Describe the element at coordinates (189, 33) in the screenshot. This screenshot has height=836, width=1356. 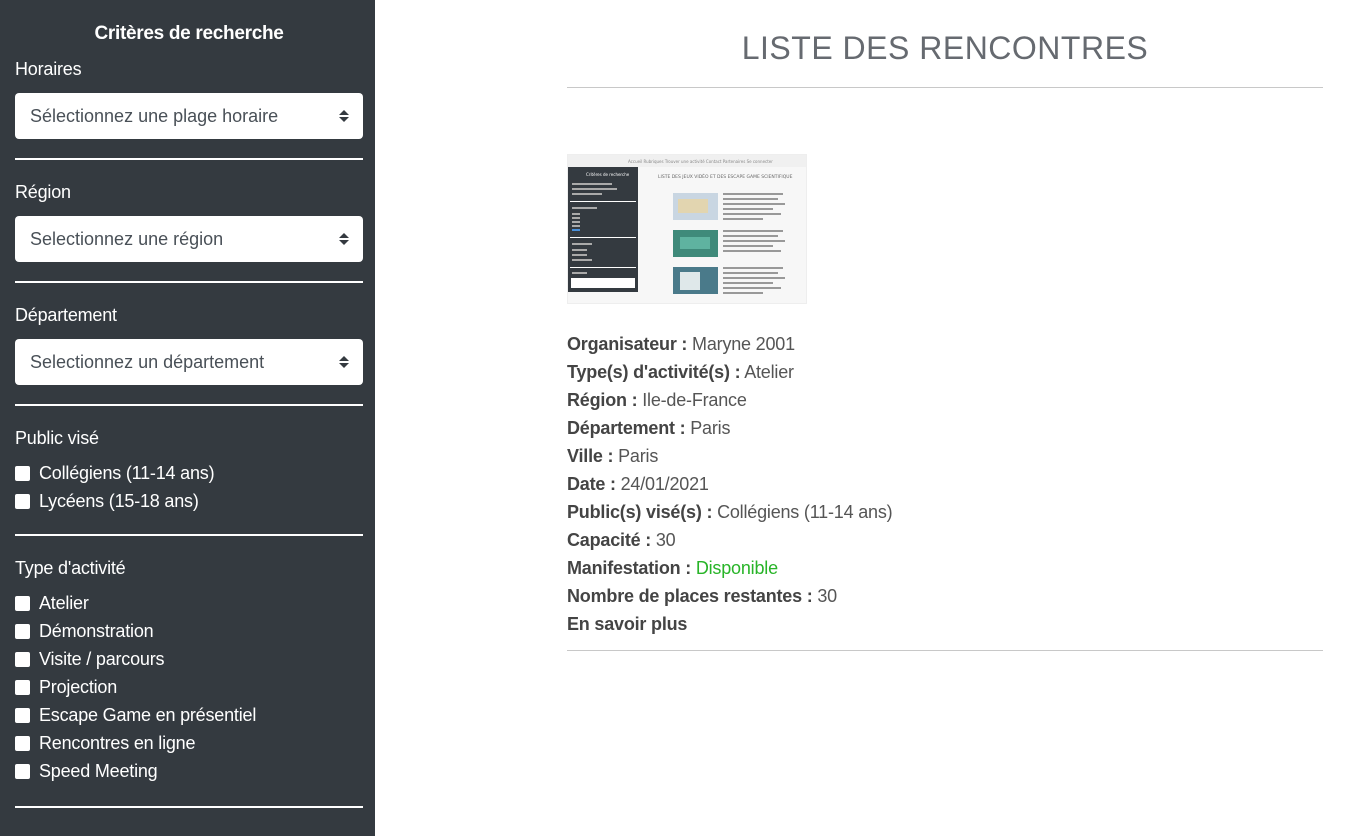
I see `sidebar-title: Critères de recherche` at that location.